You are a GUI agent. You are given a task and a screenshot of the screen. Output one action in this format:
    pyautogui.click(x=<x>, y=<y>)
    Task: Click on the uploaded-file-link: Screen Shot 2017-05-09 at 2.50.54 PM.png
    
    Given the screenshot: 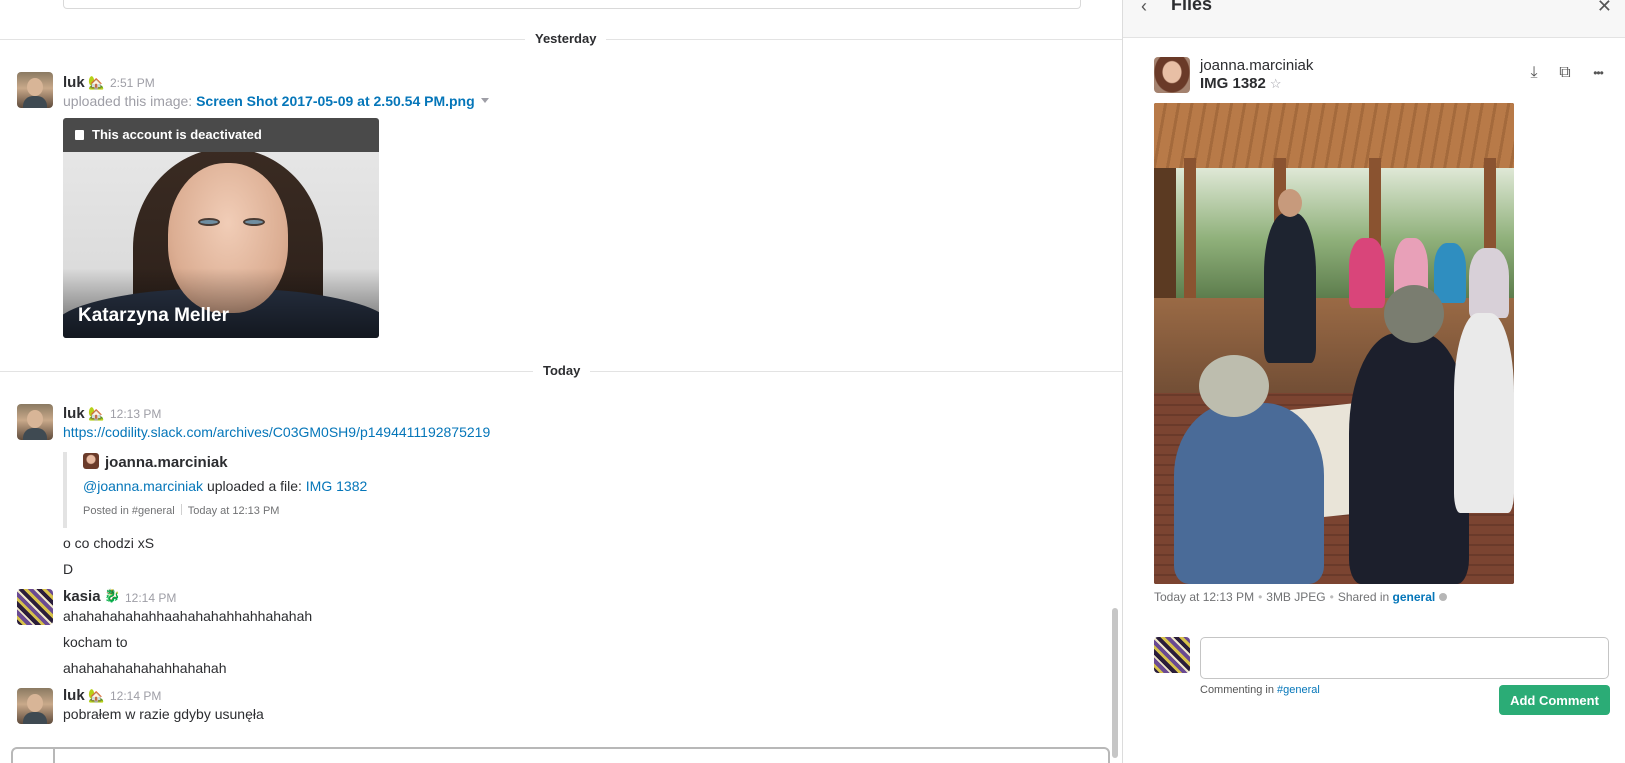 What is the action you would take?
    pyautogui.click(x=335, y=101)
    